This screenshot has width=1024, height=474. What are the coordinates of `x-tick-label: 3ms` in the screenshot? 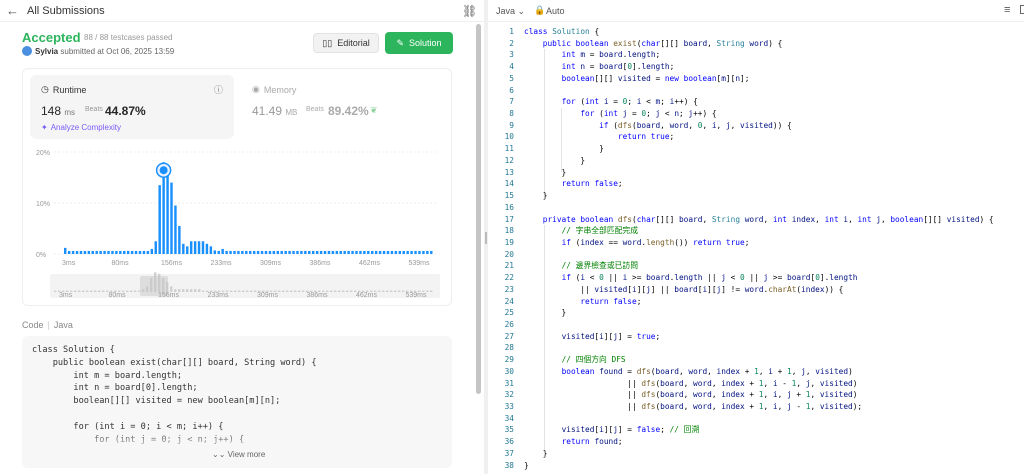 It's located at (69, 263).